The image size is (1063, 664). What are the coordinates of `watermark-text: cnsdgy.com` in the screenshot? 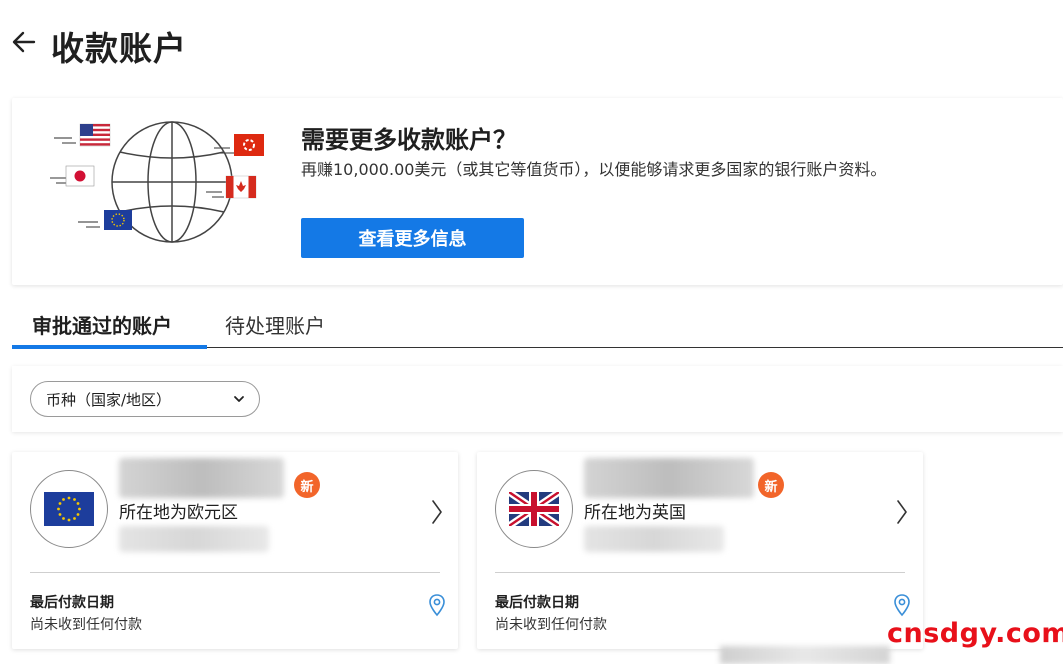 It's located at (975, 633).